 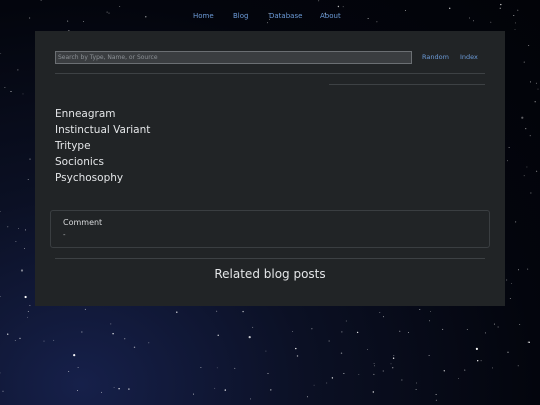 What do you see at coordinates (102, 146) in the screenshot?
I see `system-item-tritype: Tritype` at bounding box center [102, 146].